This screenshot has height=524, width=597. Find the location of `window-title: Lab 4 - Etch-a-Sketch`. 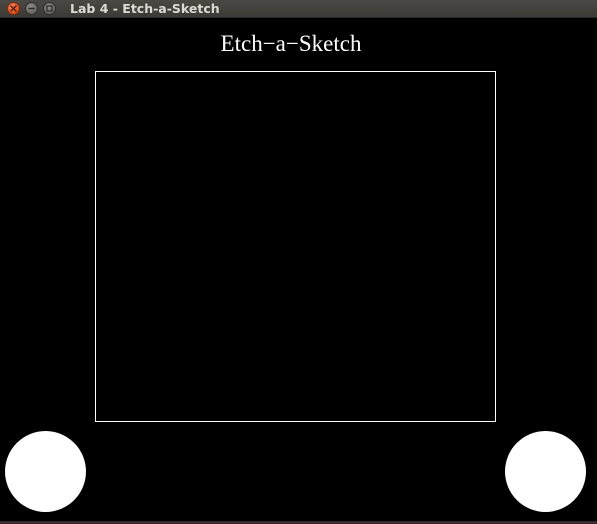

window-title: Lab 4 - Etch-a-Sketch is located at coordinates (145, 8).